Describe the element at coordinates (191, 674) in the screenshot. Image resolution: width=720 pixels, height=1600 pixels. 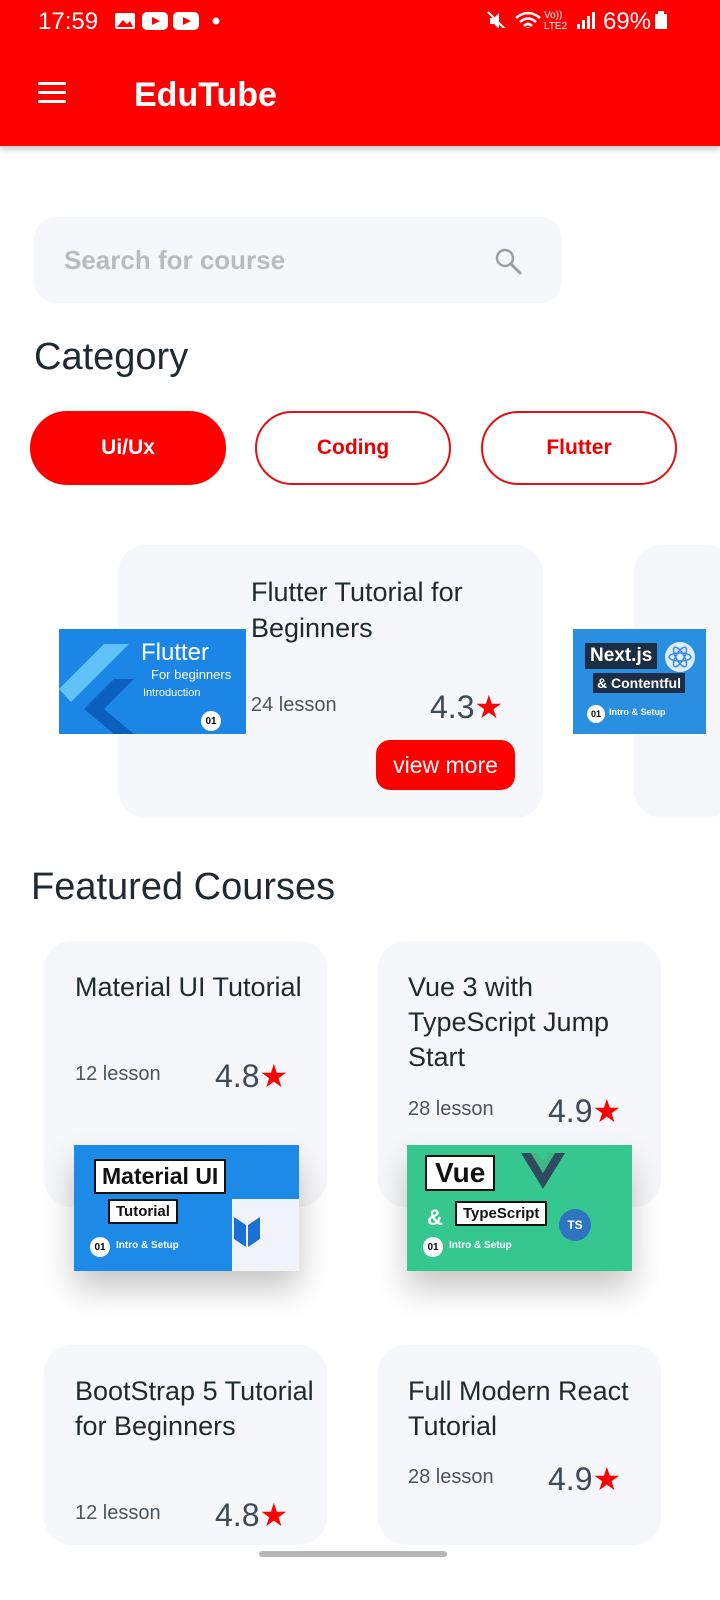
I see `thumb-subtitle: For beginners` at that location.